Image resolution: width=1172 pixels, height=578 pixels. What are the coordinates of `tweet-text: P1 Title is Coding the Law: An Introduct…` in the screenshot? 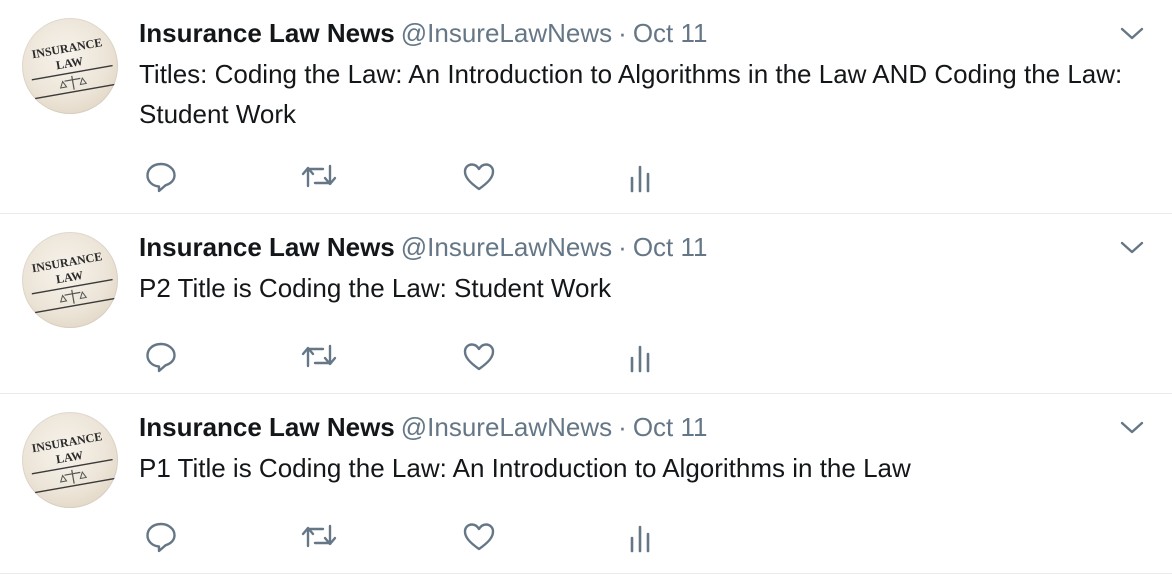 It's located at (525, 468).